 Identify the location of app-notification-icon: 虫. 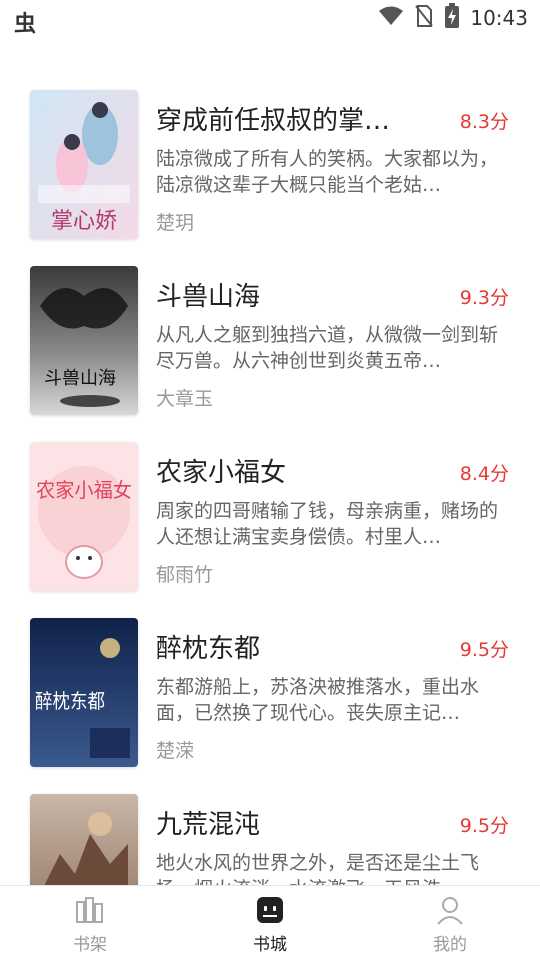
(25, 24).